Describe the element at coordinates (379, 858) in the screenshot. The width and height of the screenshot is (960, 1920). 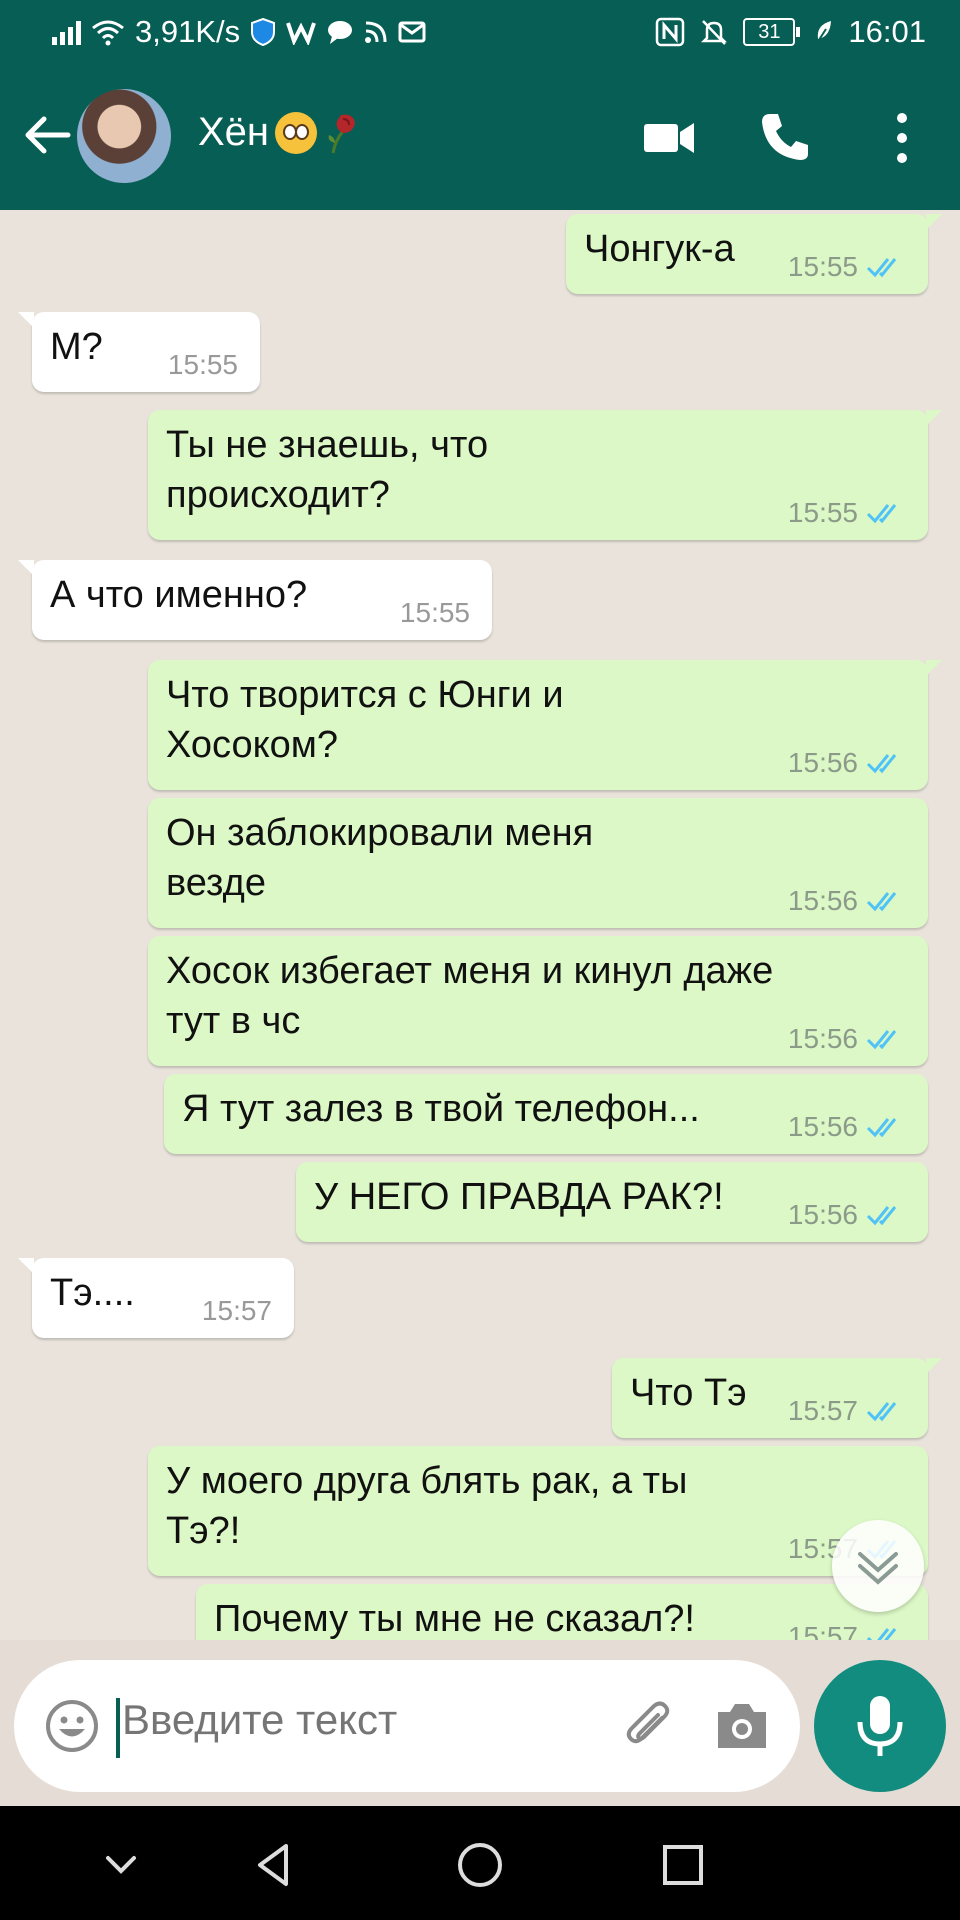
I see `message-text: Он заблокировали меня везде` at that location.